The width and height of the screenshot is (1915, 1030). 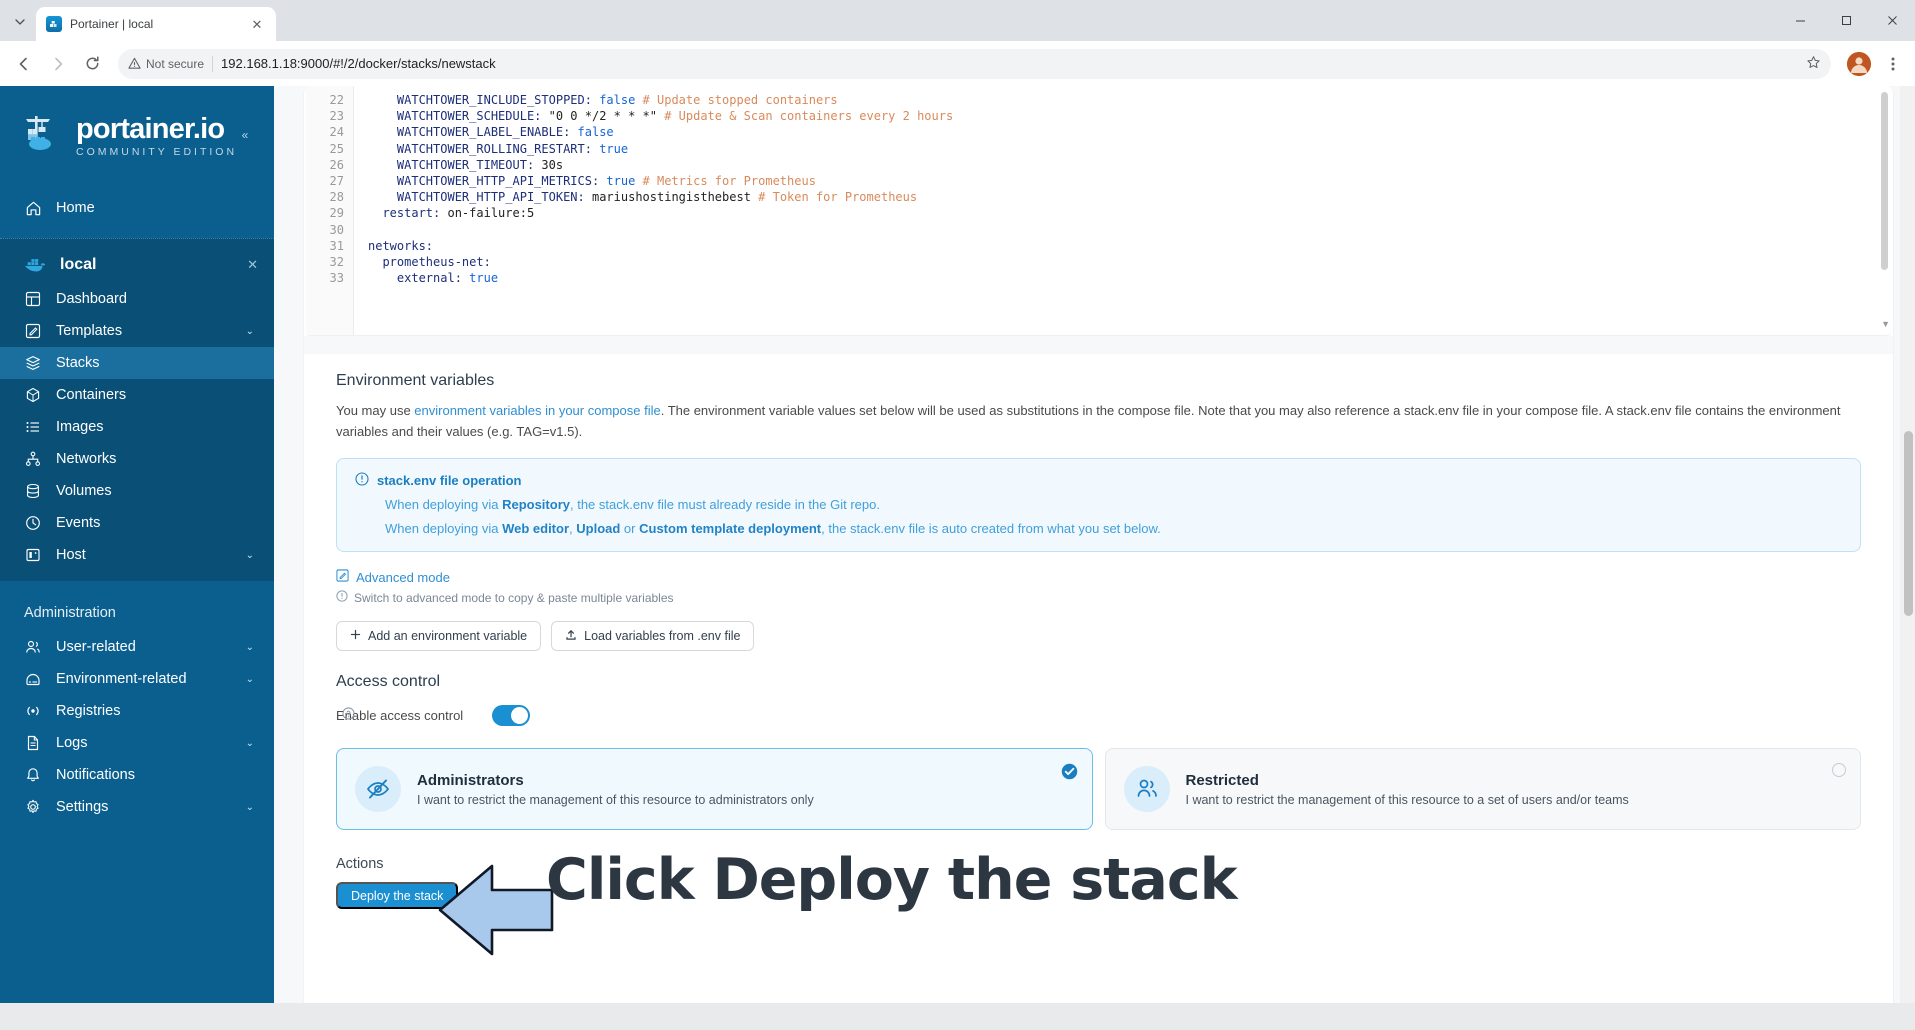 What do you see at coordinates (137, 711) in the screenshot?
I see `sidebar-item-registries: Registries` at bounding box center [137, 711].